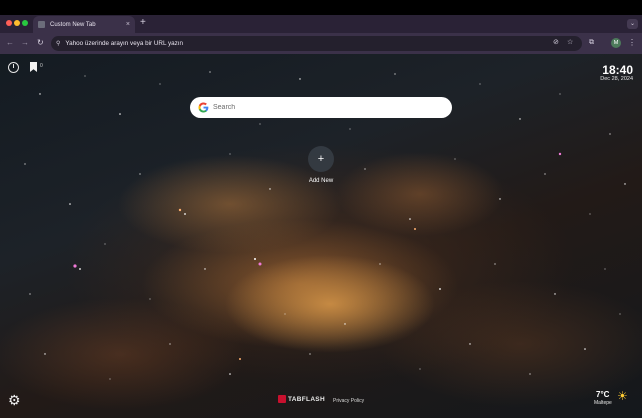 This screenshot has width=642, height=418. What do you see at coordinates (603, 403) in the screenshot?
I see `weather-city: Maltepe` at bounding box center [603, 403].